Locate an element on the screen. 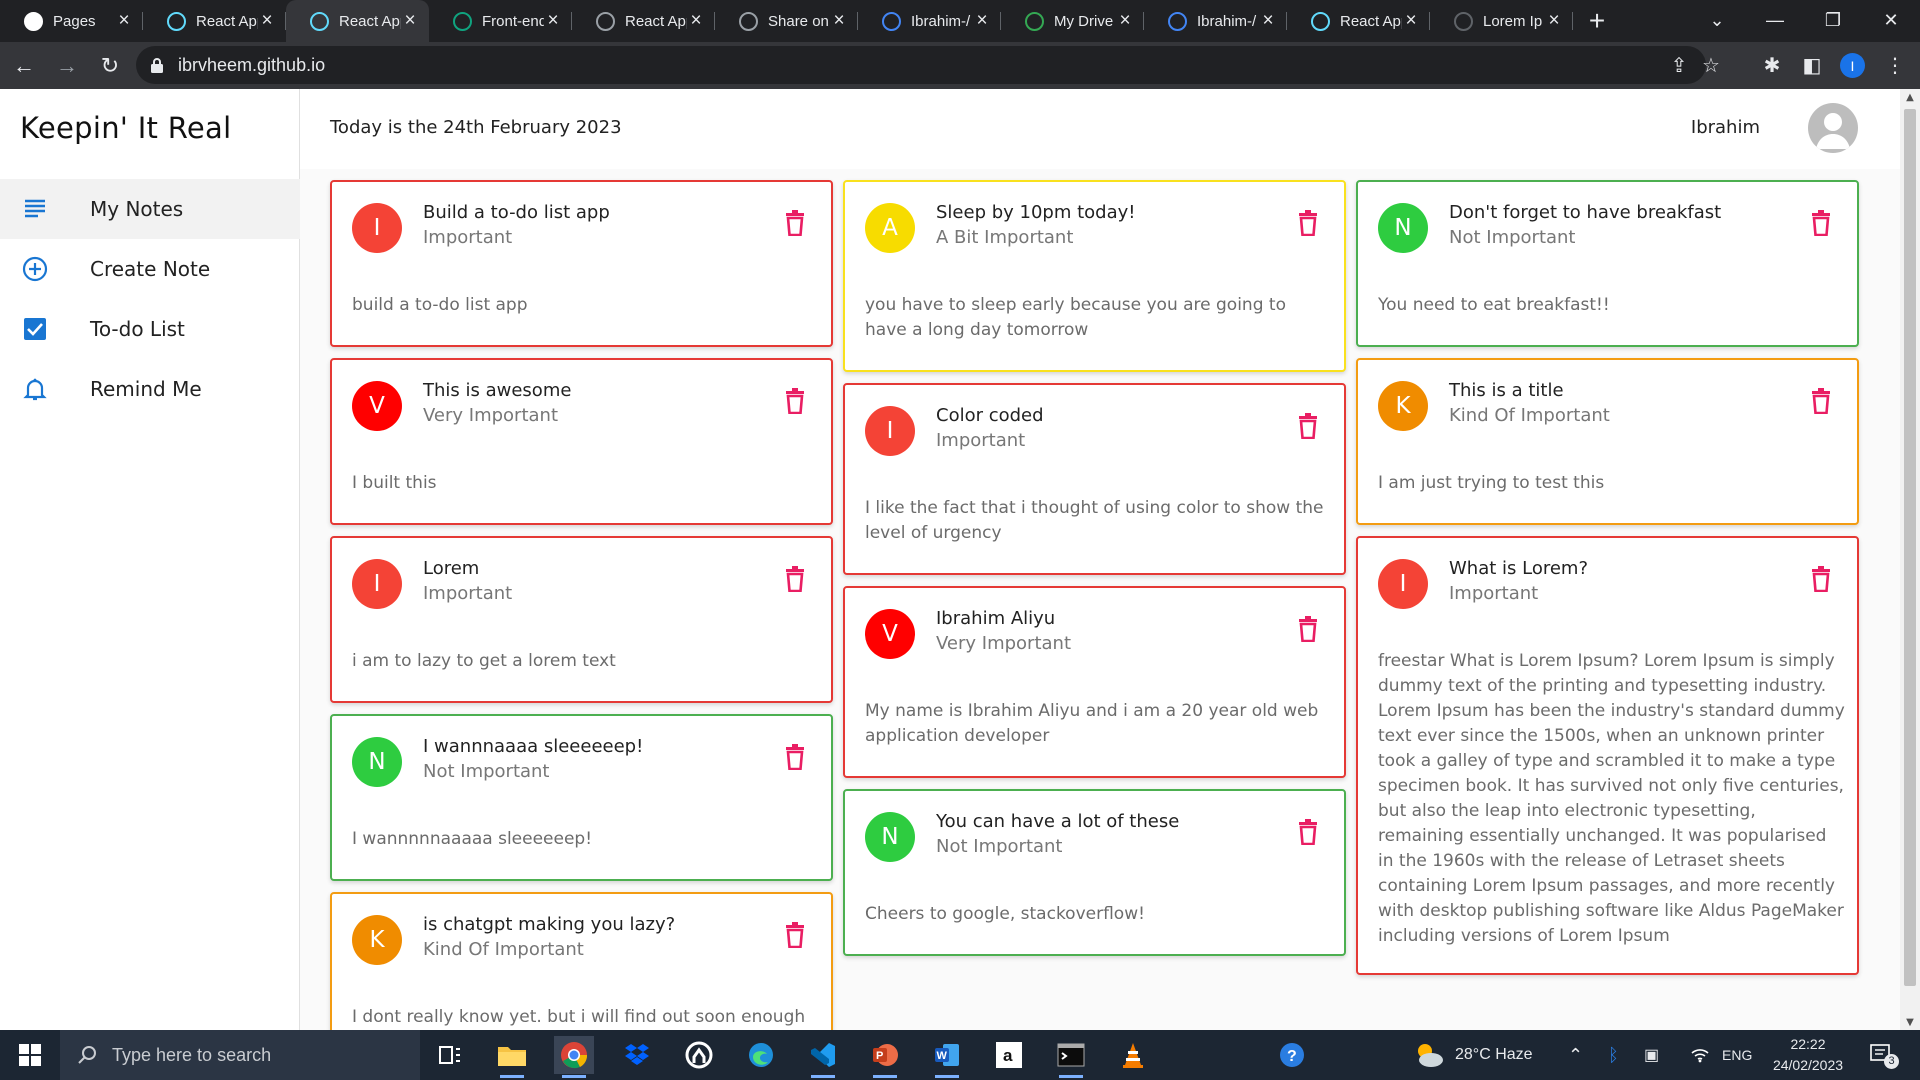 The width and height of the screenshot is (1920, 1080). maximize-button: ❐ is located at coordinates (1833, 20).